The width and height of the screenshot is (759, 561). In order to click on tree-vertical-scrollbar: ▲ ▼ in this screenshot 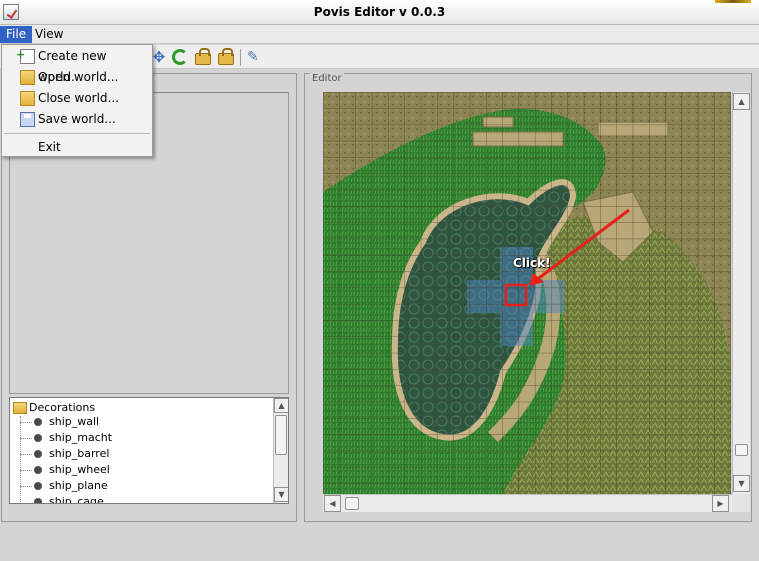, I will do `click(280, 450)`.